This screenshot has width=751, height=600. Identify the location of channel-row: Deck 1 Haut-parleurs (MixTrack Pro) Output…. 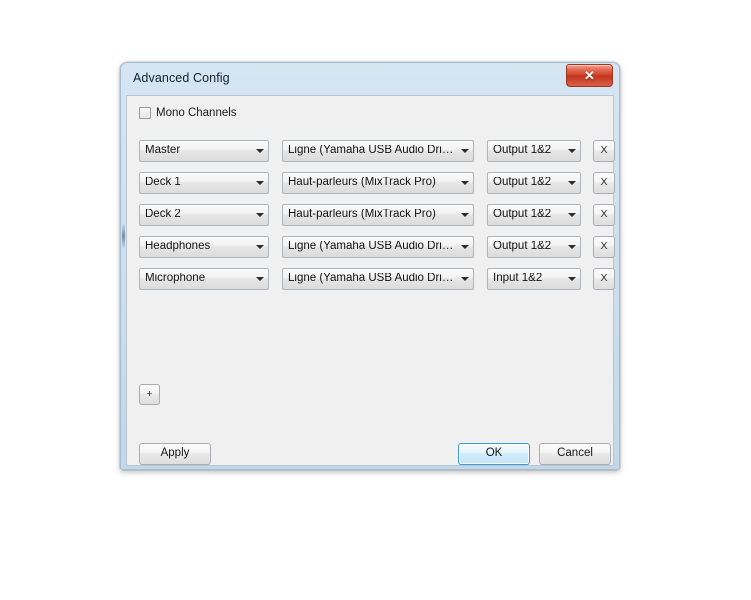
(377, 182).